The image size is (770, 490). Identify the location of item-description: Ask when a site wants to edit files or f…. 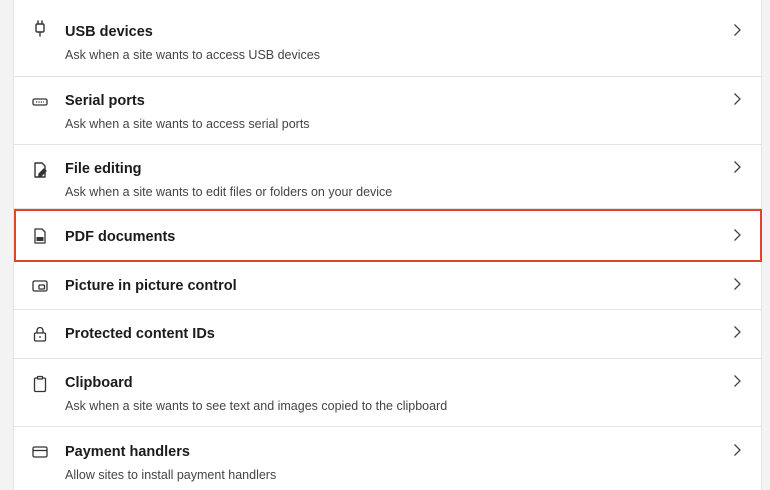
(229, 192).